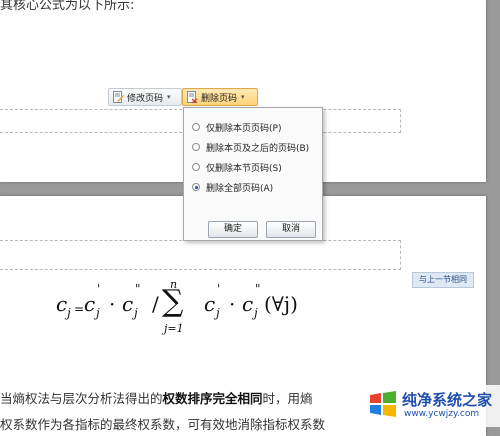 This screenshot has height=436, width=500. I want to click on formula-forall: (∀j), so click(281, 304).